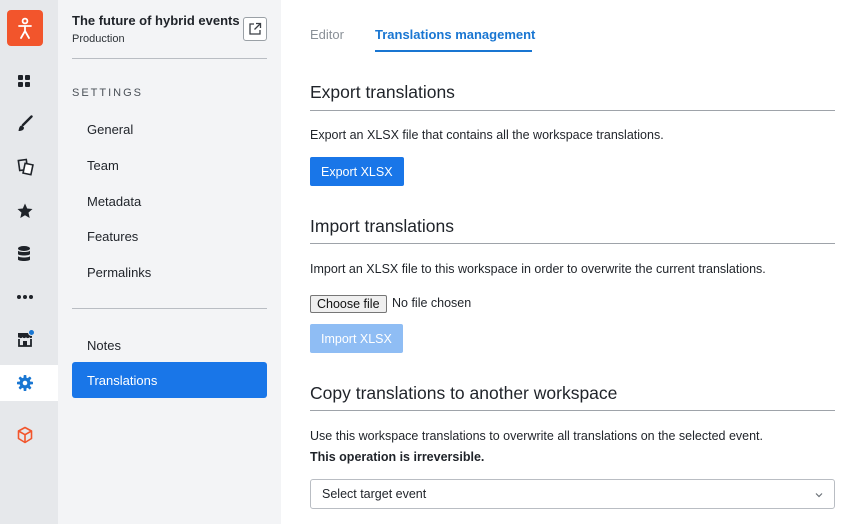 The image size is (849, 524). I want to click on export-xlsx-button: Export XLSX, so click(357, 171).